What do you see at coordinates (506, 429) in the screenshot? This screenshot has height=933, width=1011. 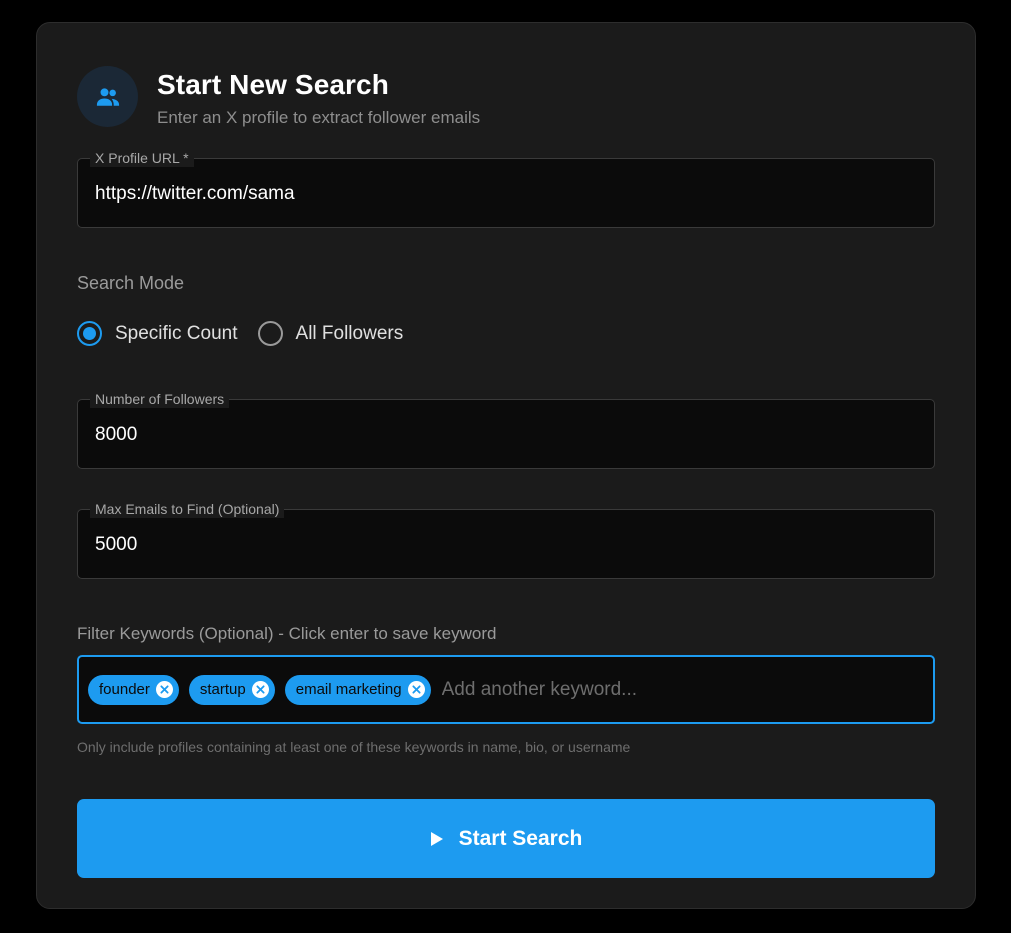 I see `followers-count-field: Number of Followers 8000` at bounding box center [506, 429].